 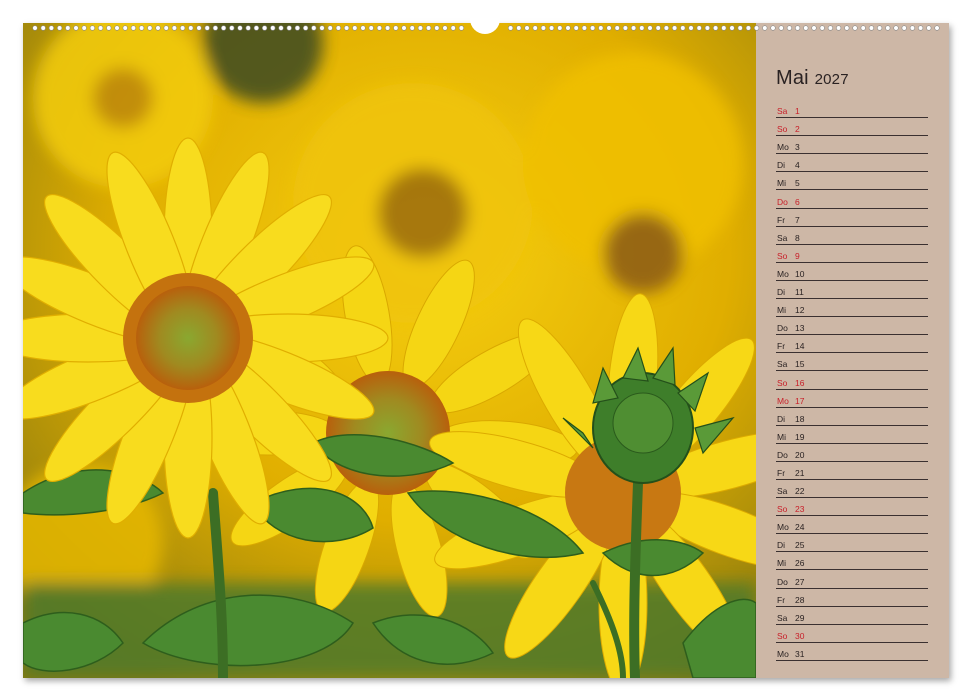 I want to click on day-number: 8, so click(x=797, y=237).